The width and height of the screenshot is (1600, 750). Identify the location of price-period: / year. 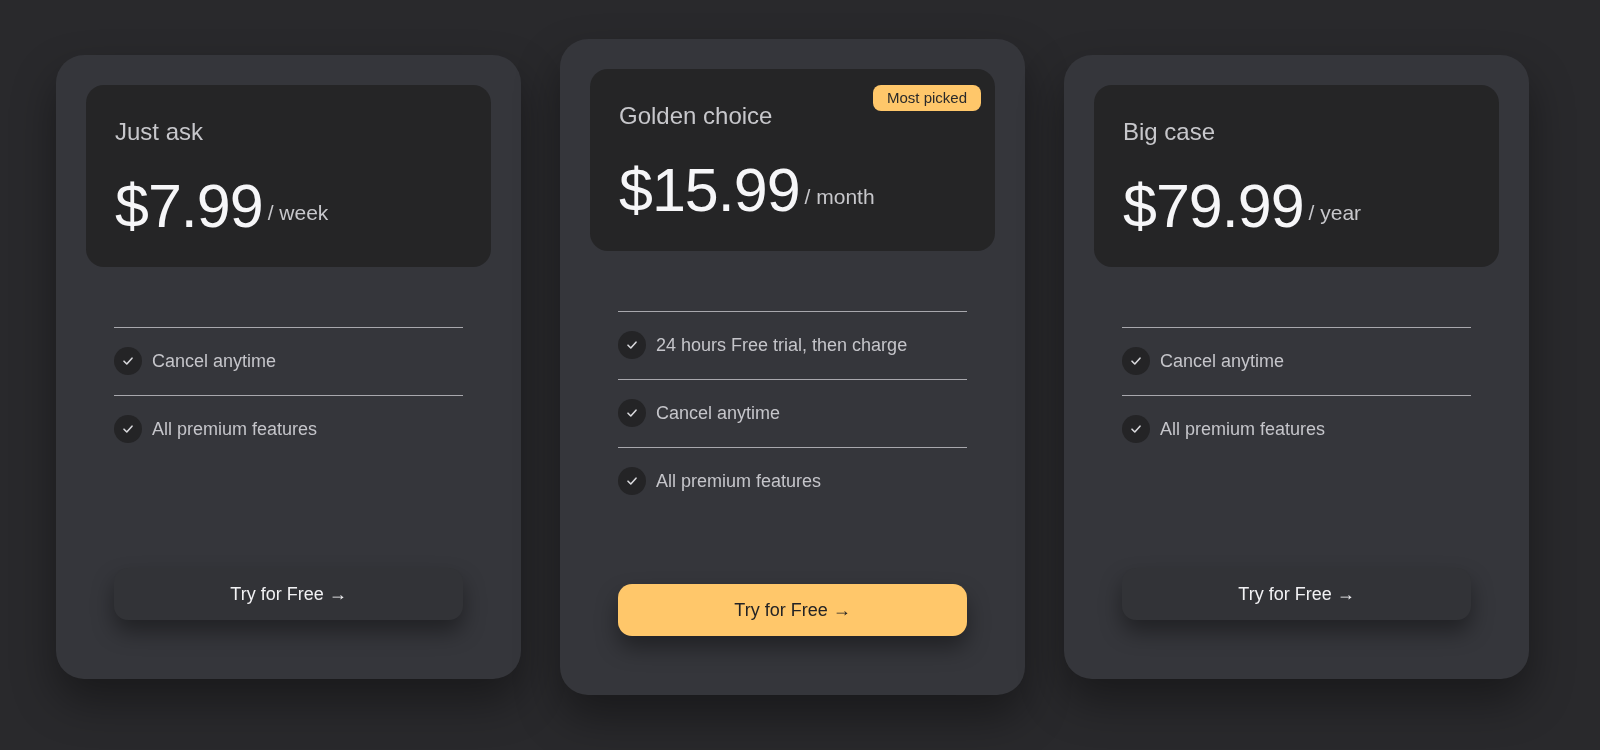
(1335, 212).